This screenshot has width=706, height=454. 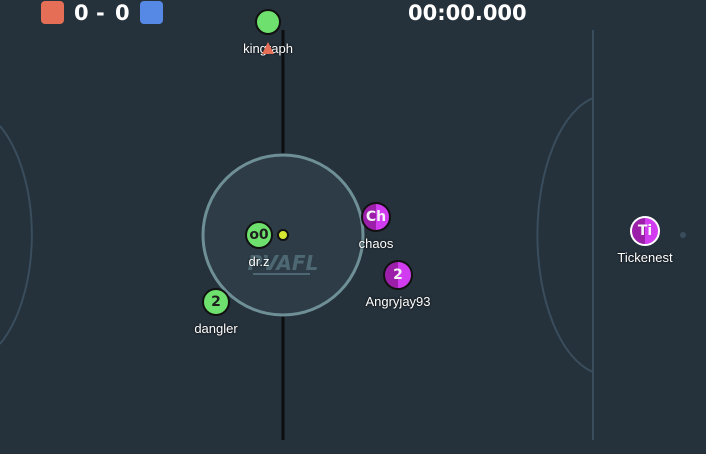 I want to click on blue-score: 0, so click(x=122, y=13).